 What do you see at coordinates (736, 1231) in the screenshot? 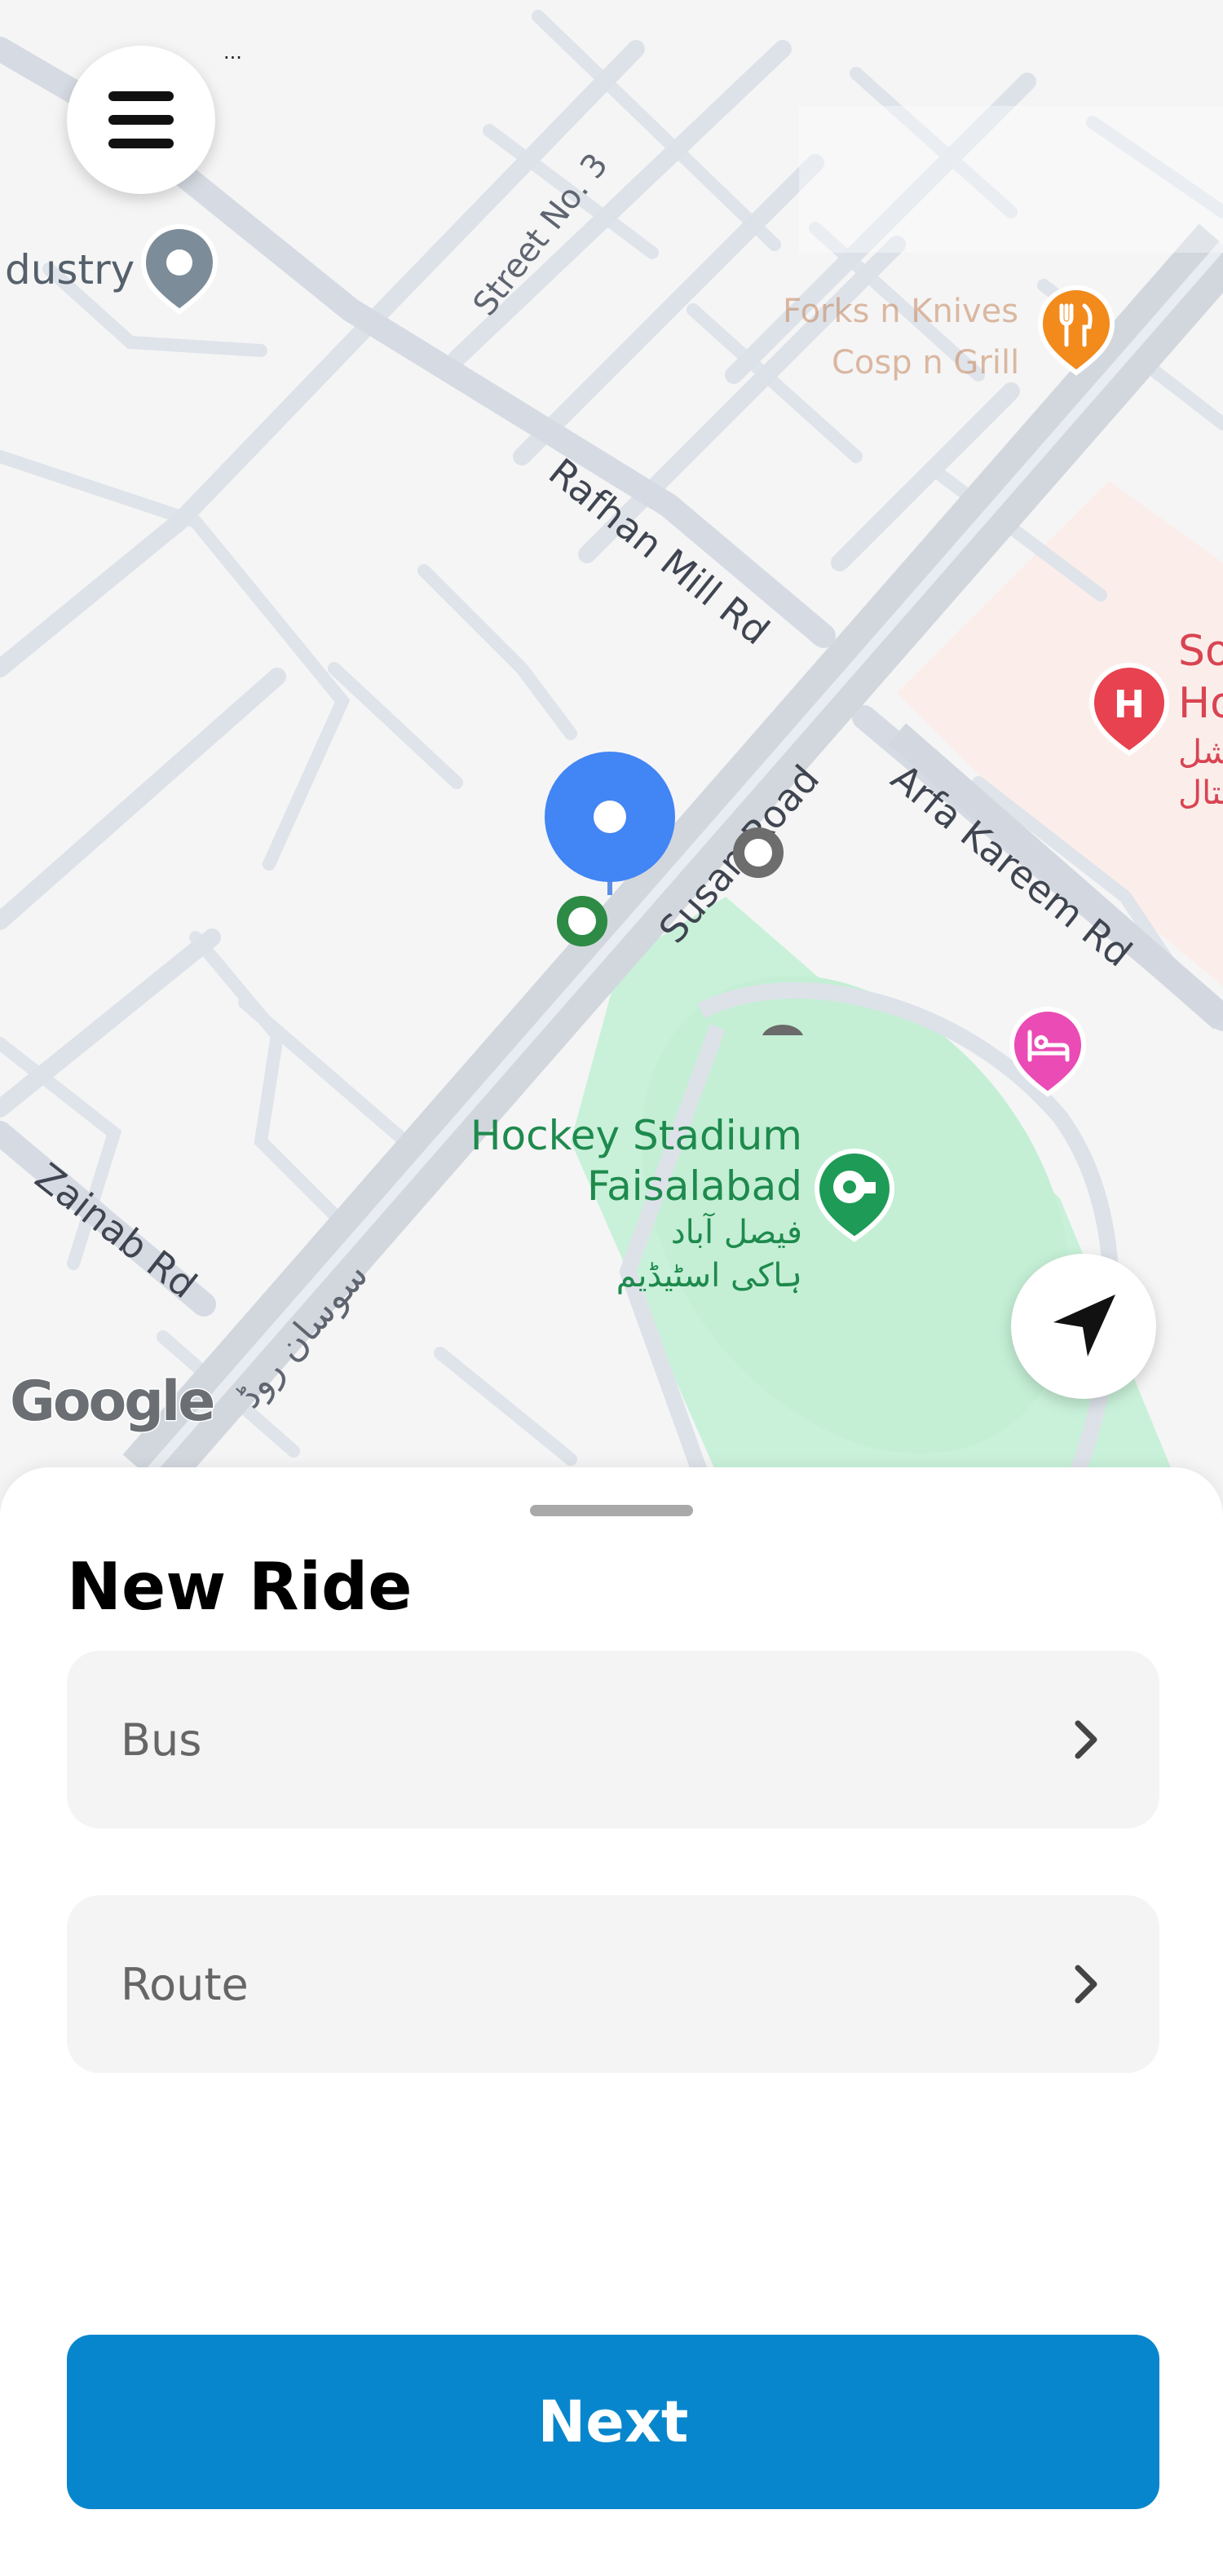
I see `poi-label-stadium-urdu-line1: فیصل آباد` at bounding box center [736, 1231].